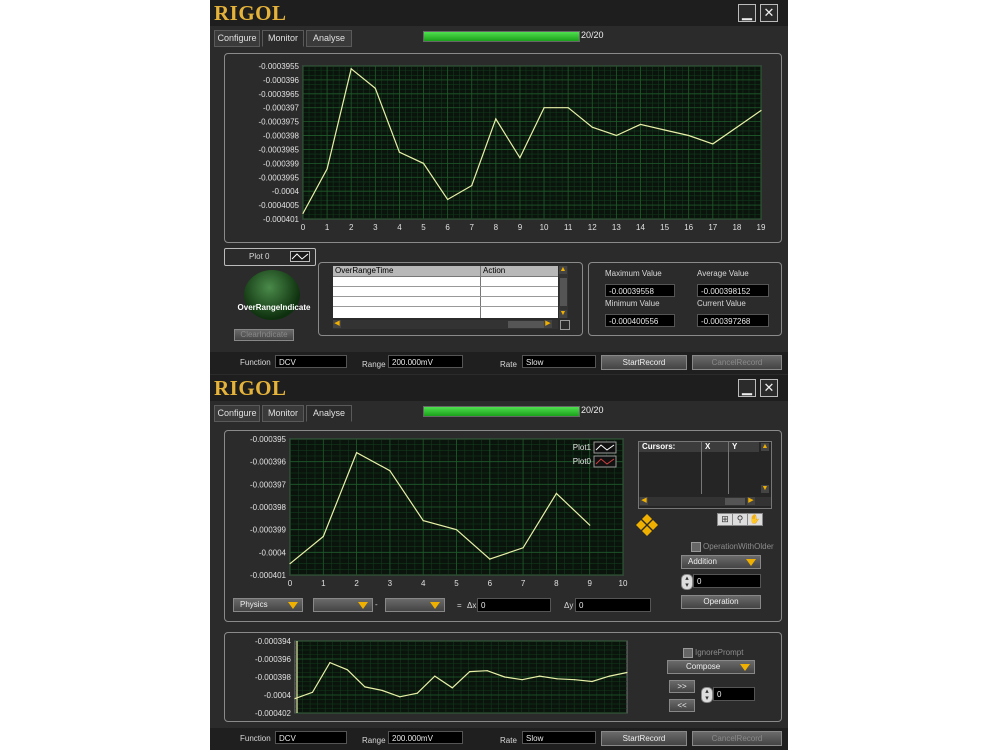 The image size is (1000, 750). I want to click on operand-a-dropdown, so click(343, 605).